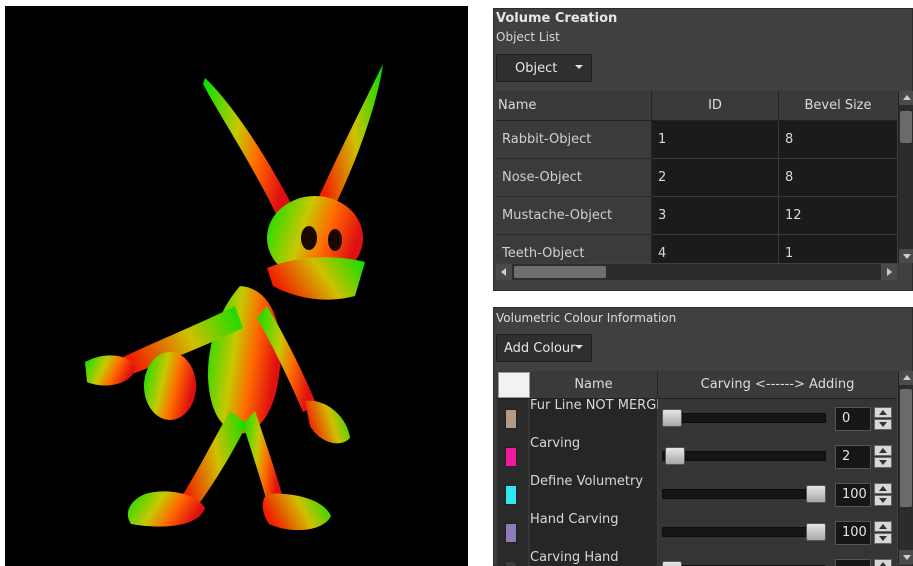 This screenshot has width=913, height=566. I want to click on colour-table-vertical-scrollbar, so click(905, 467).